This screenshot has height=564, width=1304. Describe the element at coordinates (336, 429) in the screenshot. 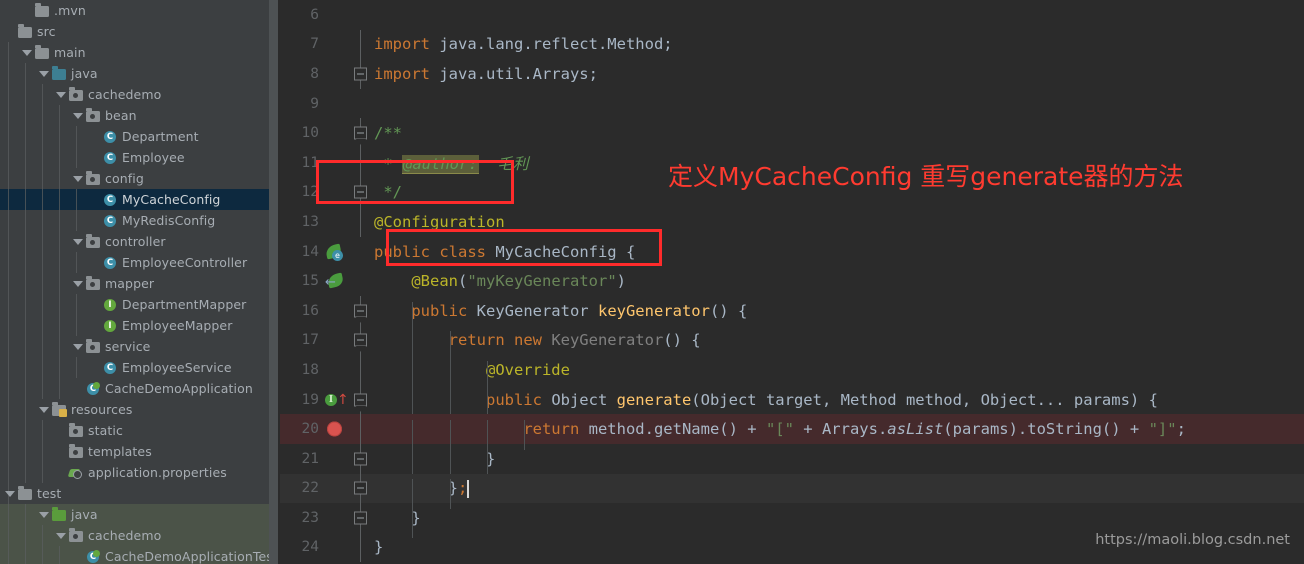

I see `breakpoint-gutter-icon` at that location.